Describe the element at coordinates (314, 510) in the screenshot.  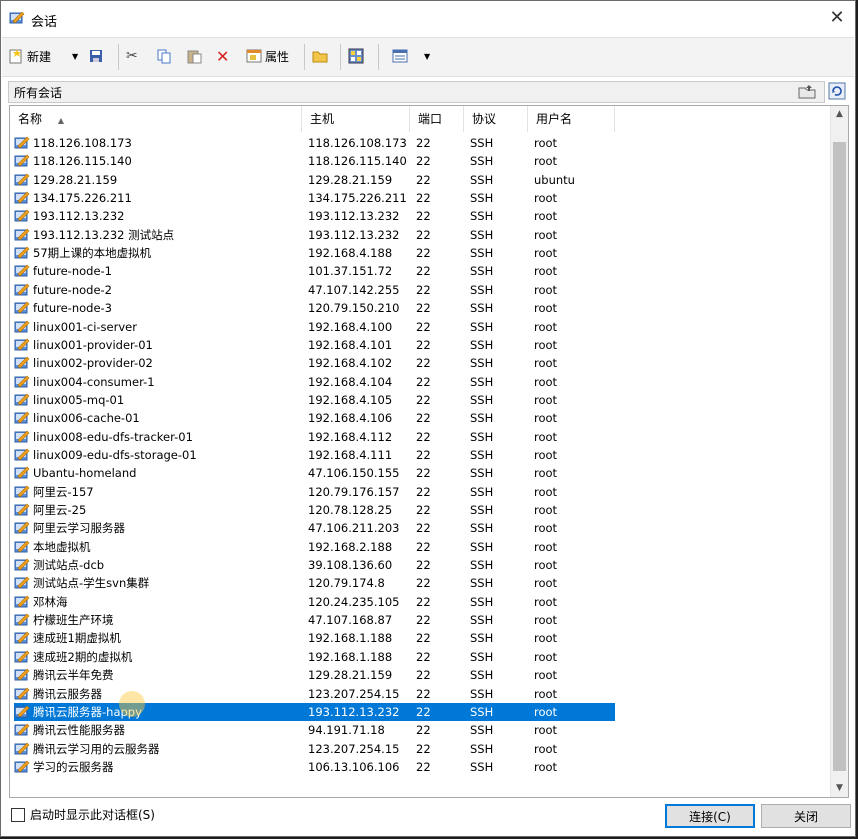
I see `table-row: 阿里云-25 120.78.128.25 22 SSH root` at that location.